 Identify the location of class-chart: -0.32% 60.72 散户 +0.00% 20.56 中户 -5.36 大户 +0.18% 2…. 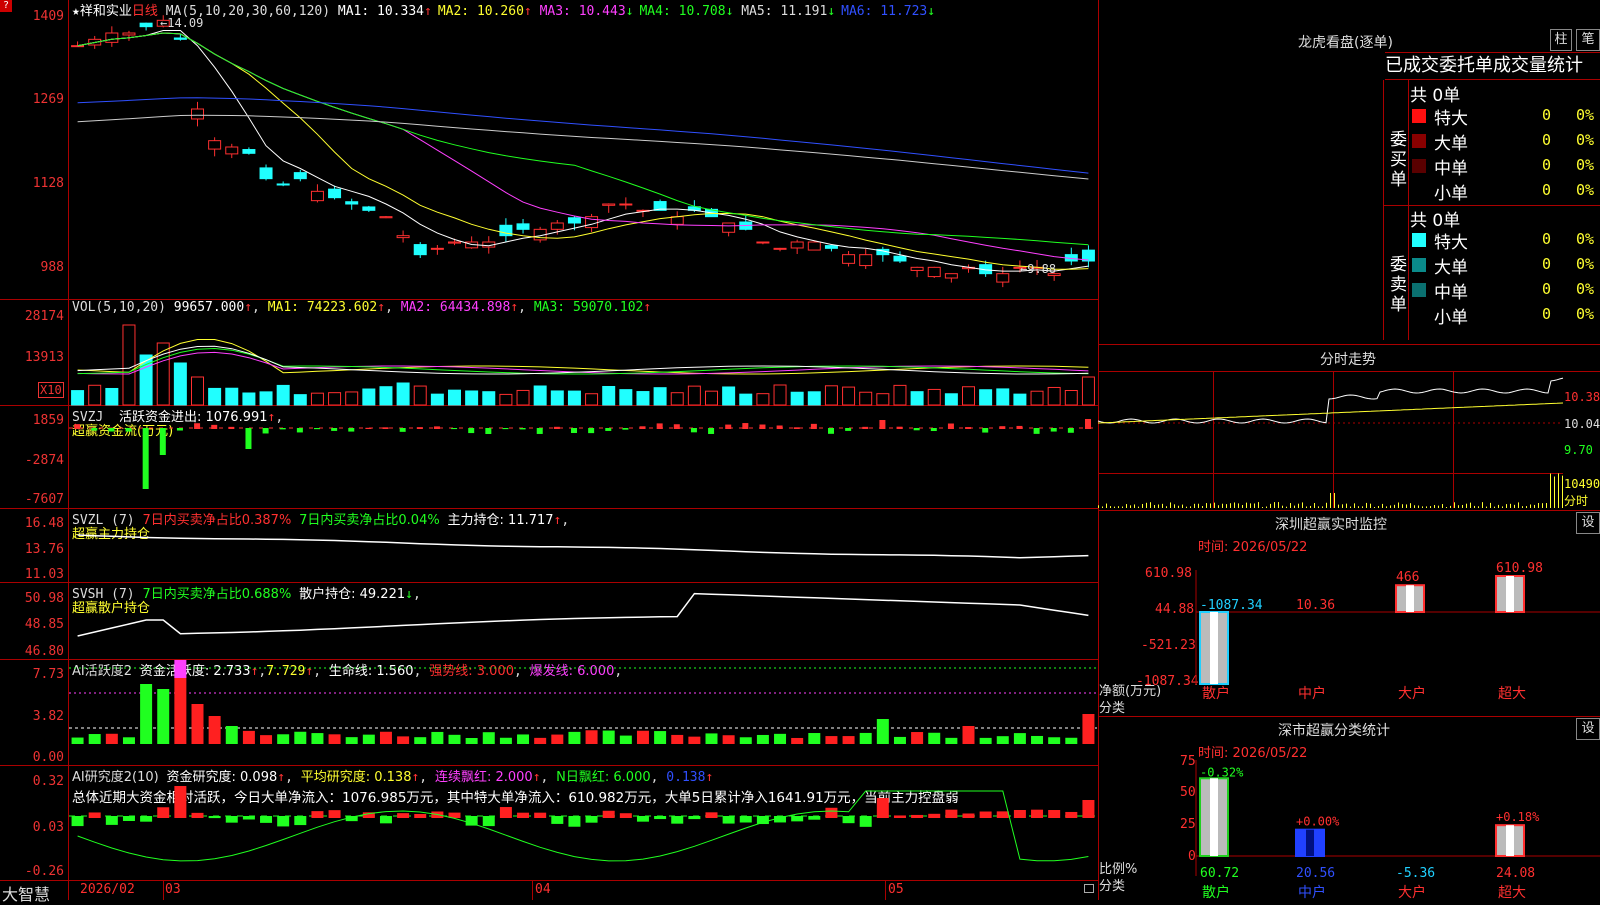
(1397, 830).